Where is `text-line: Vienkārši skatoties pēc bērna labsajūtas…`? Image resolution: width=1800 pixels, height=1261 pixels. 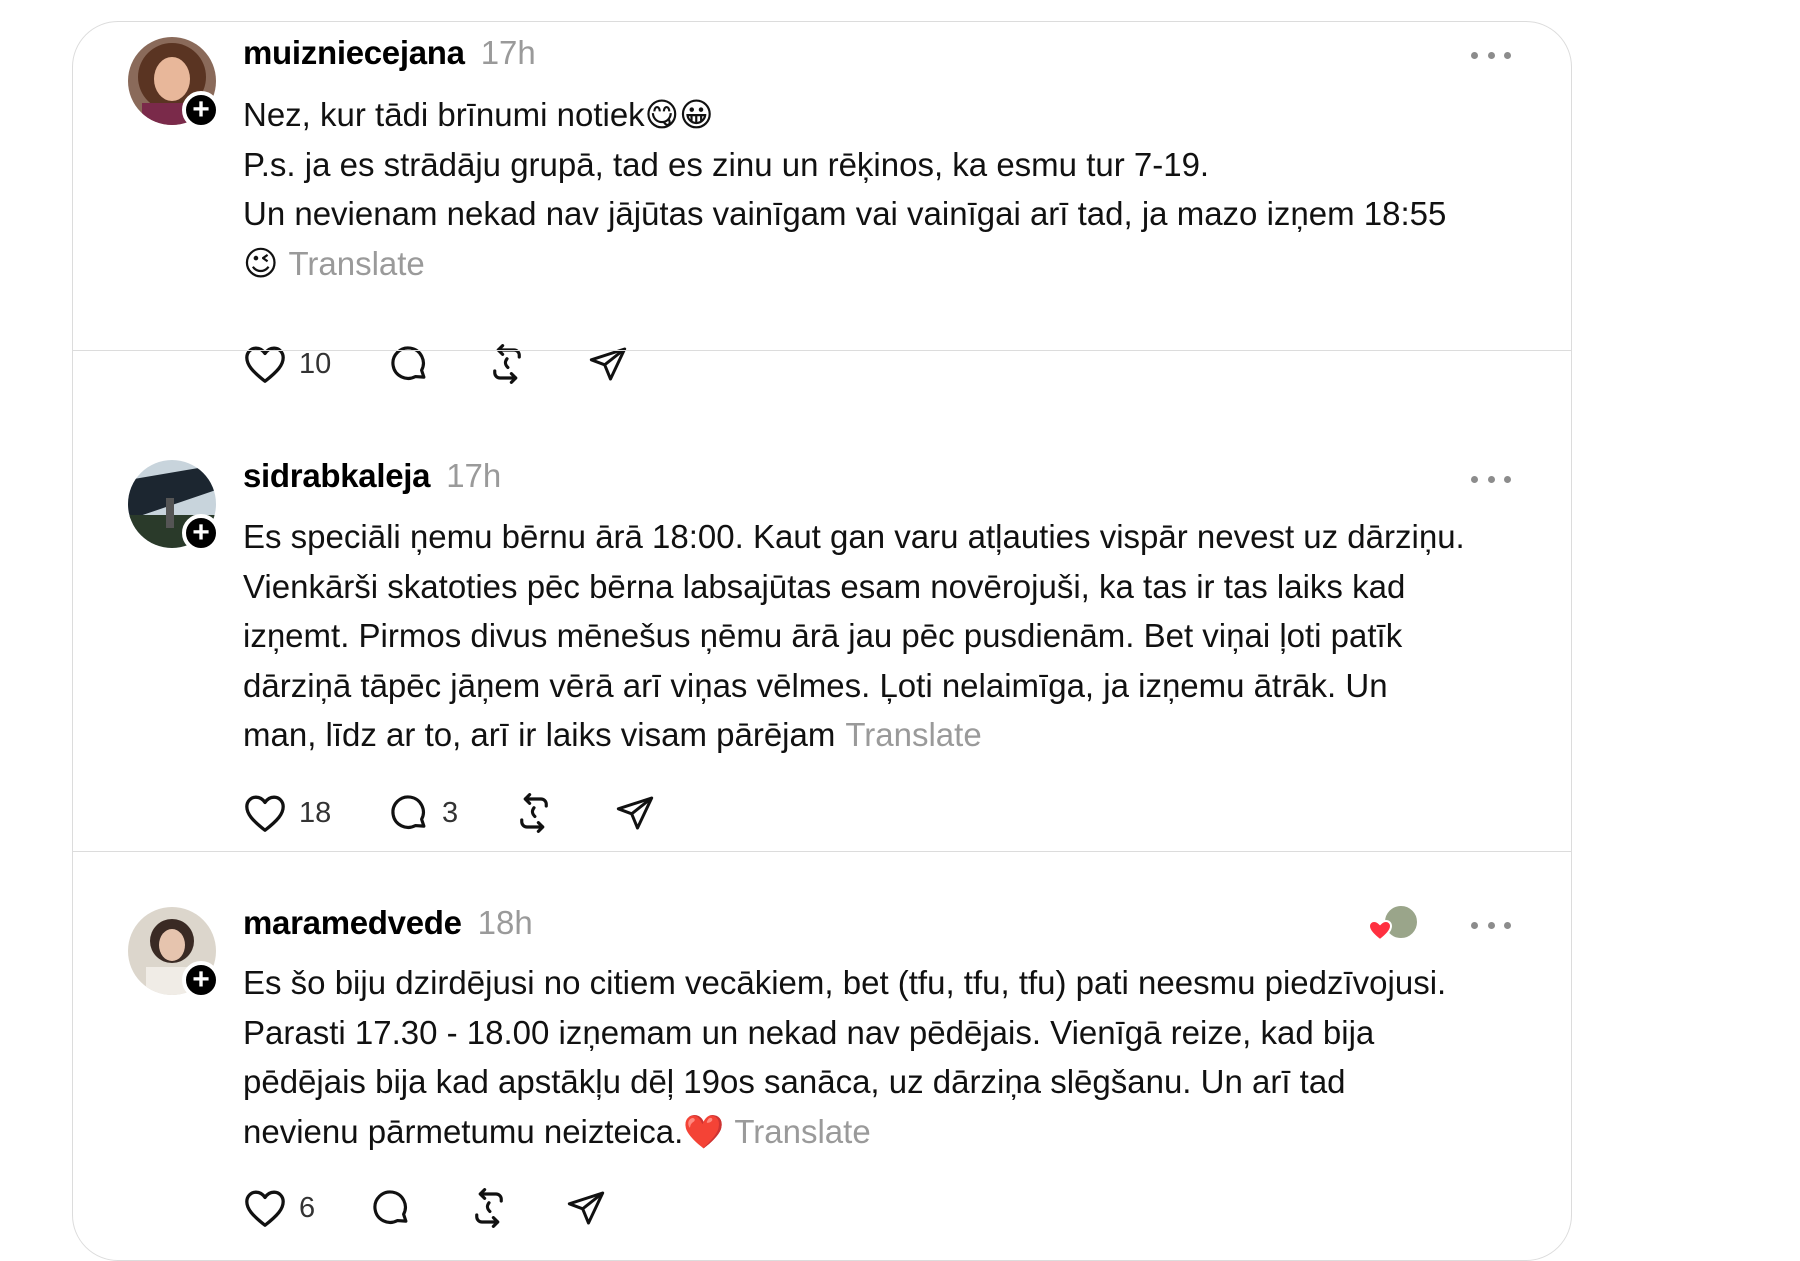 text-line: Vienkārši skatoties pēc bērna labsajūtas… is located at coordinates (824, 586).